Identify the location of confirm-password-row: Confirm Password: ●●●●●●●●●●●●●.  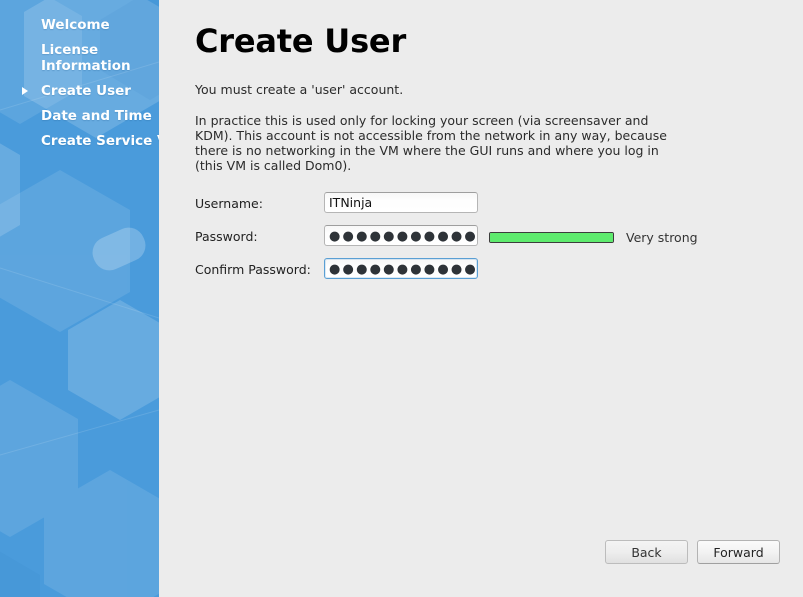
(475, 274).